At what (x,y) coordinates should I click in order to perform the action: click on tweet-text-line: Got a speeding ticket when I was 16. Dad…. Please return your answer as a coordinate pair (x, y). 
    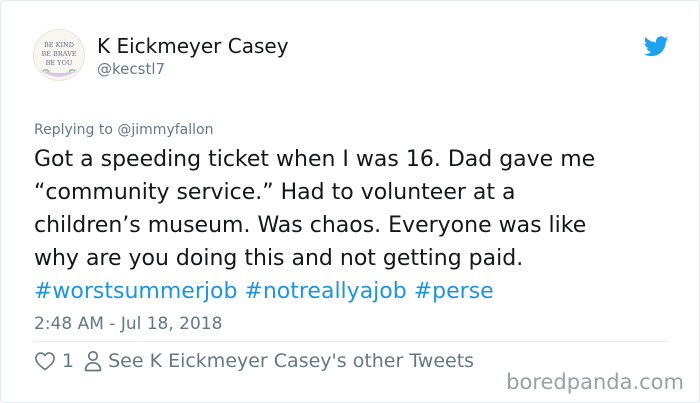
    Looking at the image, I should click on (315, 159).